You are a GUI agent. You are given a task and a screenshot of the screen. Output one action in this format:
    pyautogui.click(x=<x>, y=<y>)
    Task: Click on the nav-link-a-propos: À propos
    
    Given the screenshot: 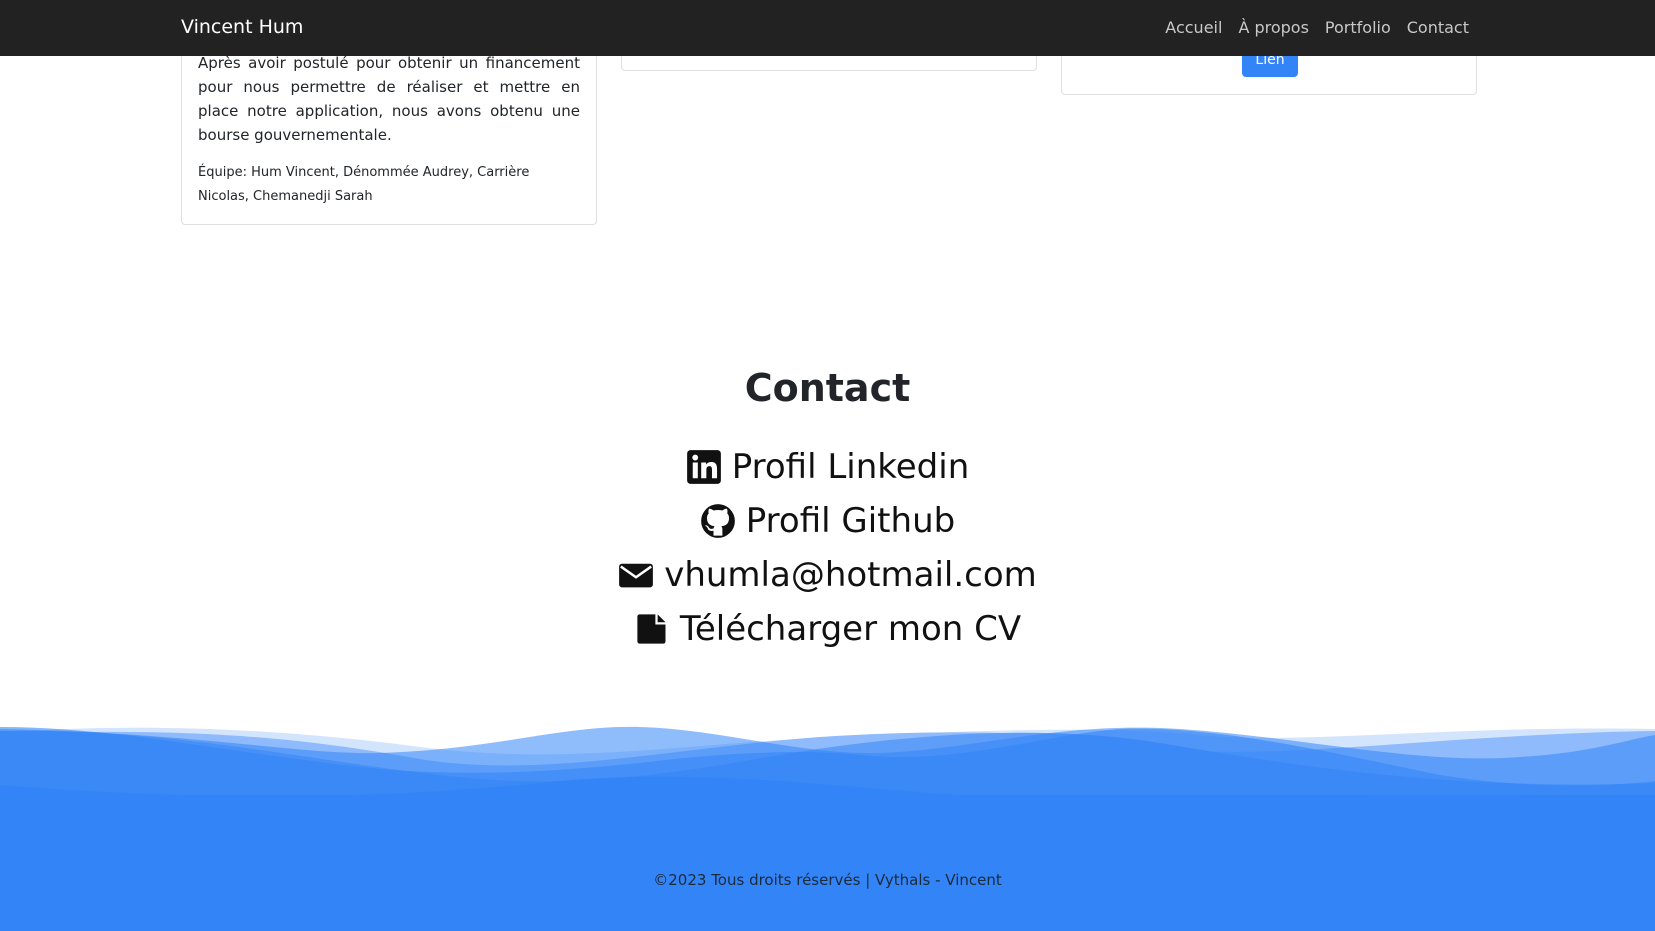 What is the action you would take?
    pyautogui.click(x=1273, y=27)
    